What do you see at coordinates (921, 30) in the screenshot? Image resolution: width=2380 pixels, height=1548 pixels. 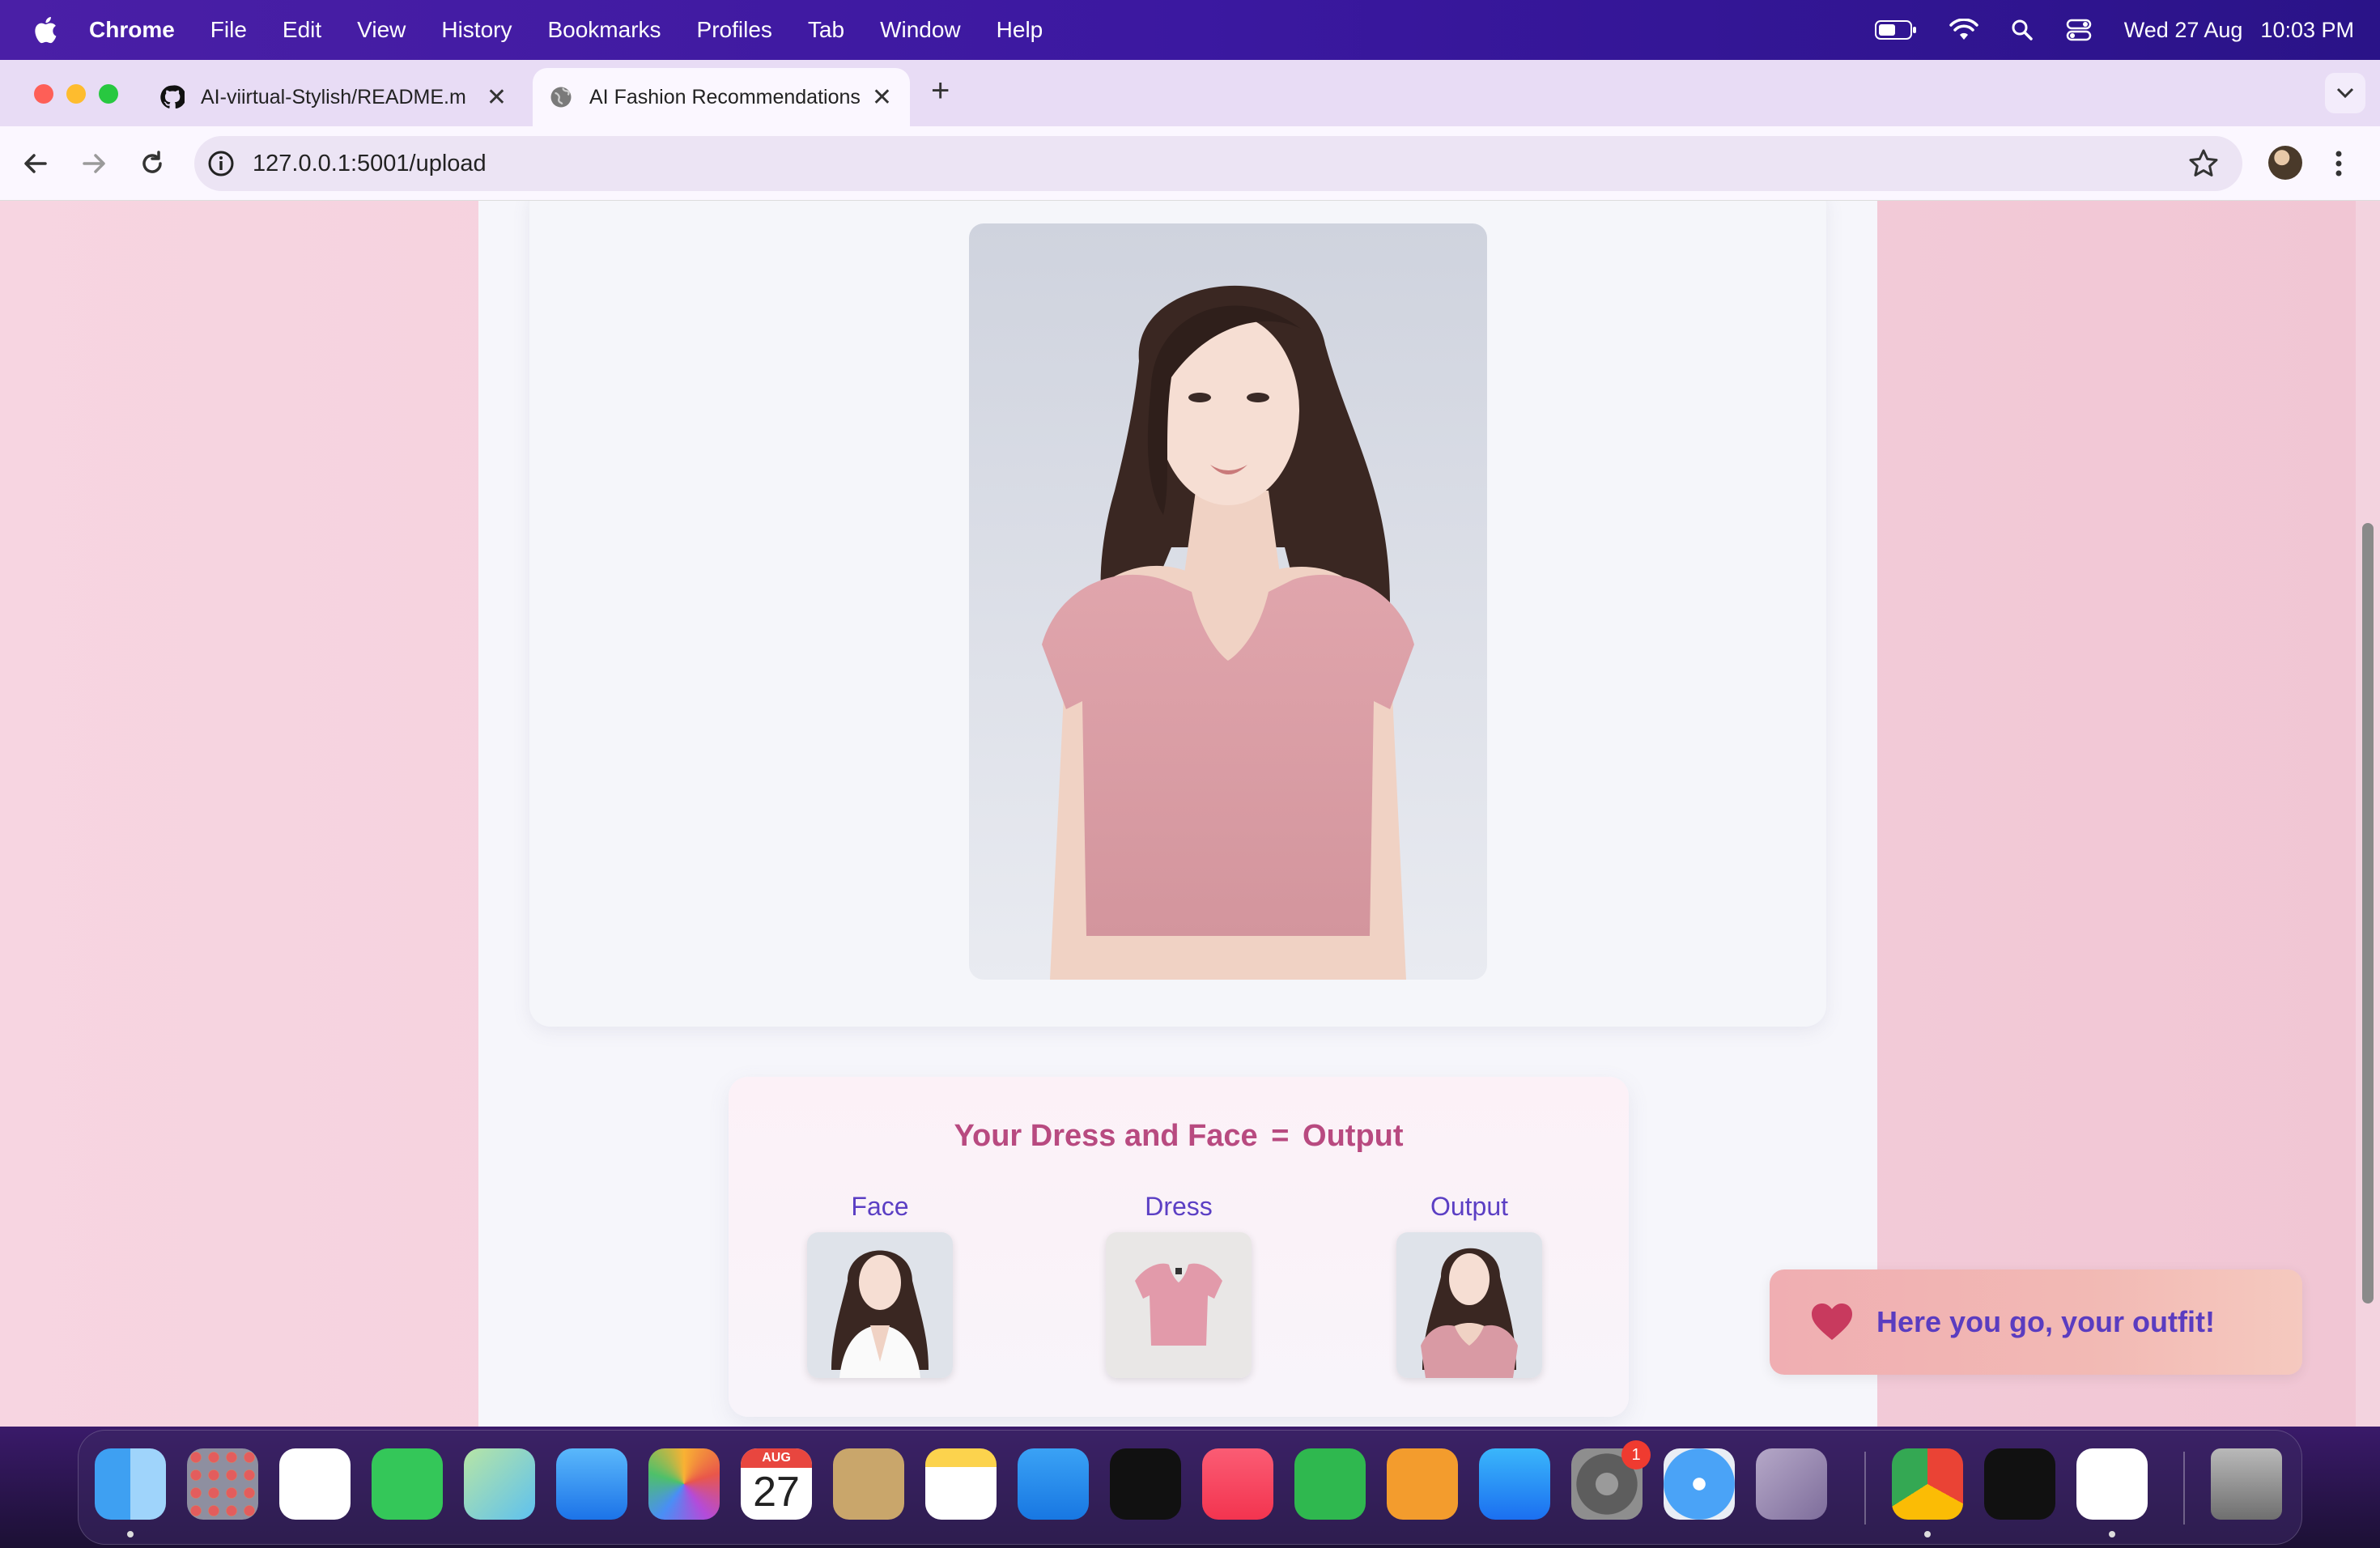 I see `menu-window: Window` at bounding box center [921, 30].